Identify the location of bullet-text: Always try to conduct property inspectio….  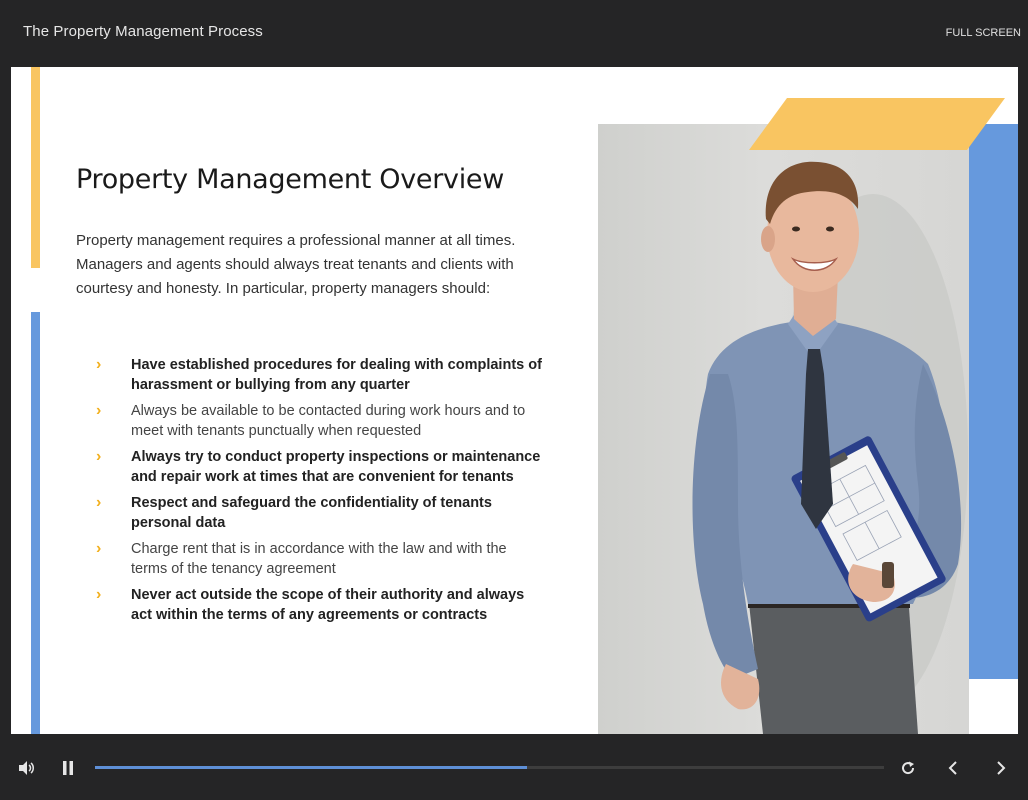
(336, 467).